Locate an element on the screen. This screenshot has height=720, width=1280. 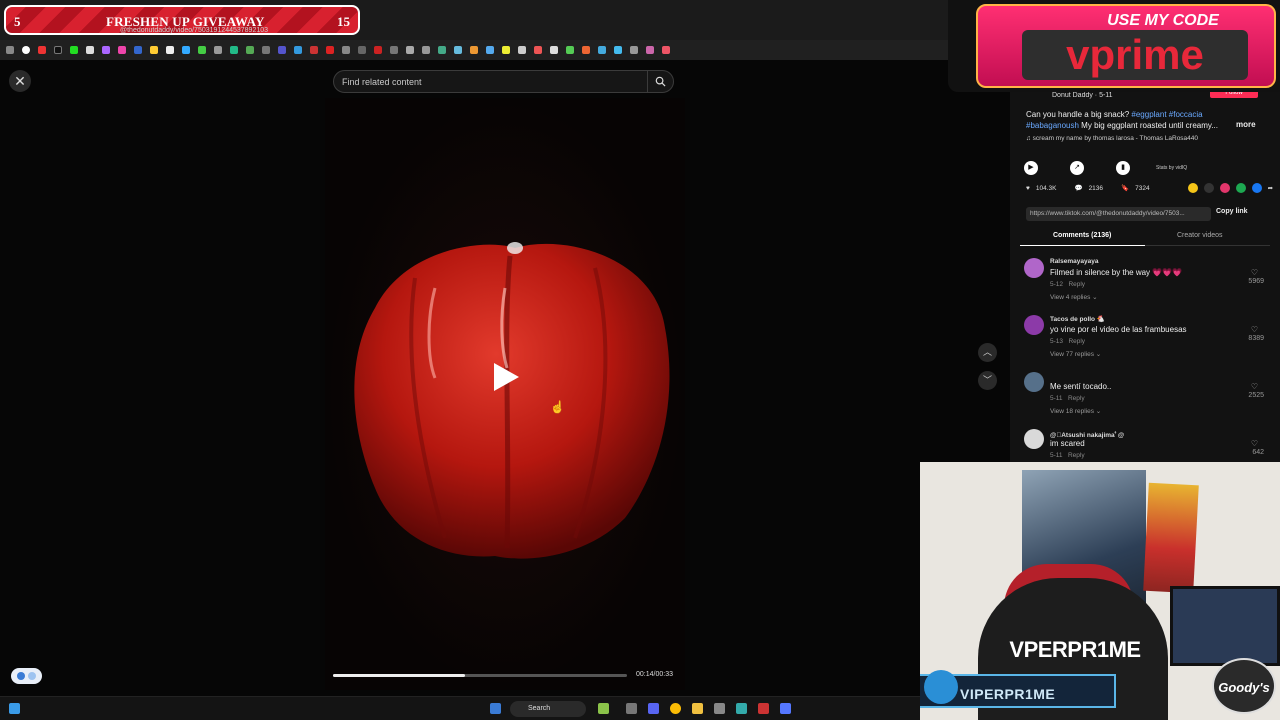
search-input is located at coordinates (492, 81).